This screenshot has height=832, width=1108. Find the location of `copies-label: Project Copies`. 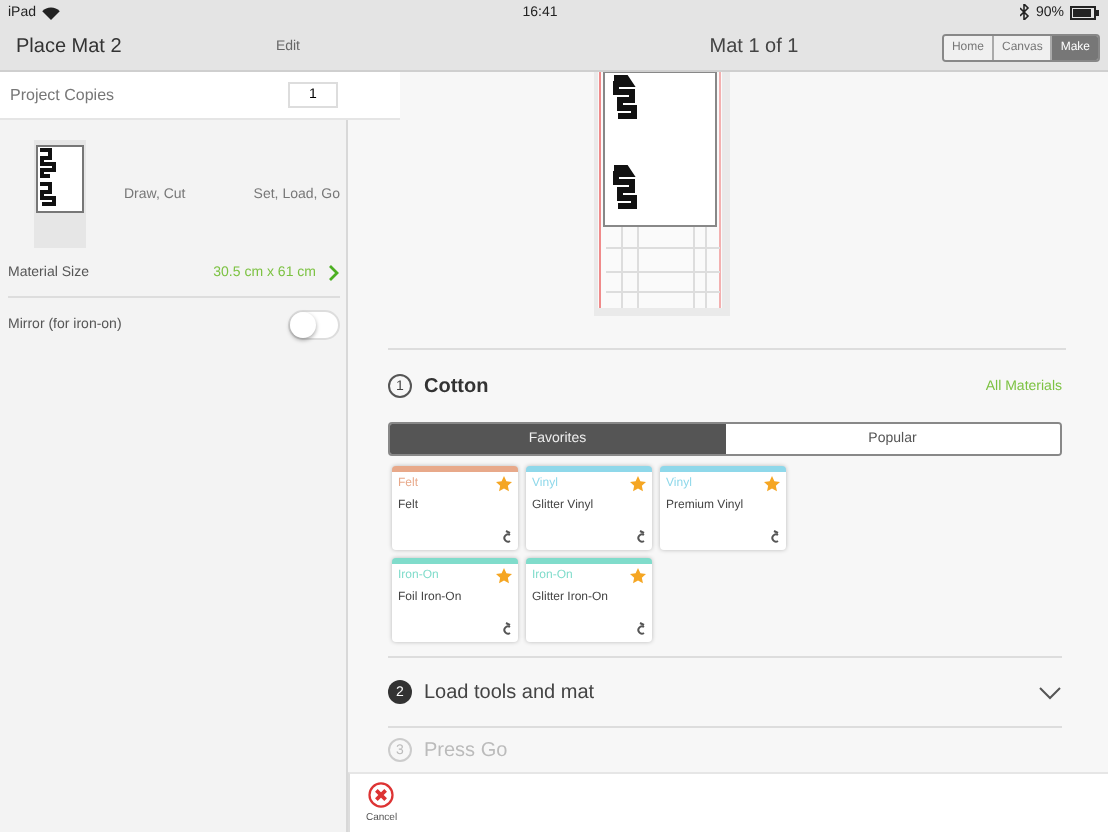

copies-label: Project Copies is located at coordinates (62, 95).